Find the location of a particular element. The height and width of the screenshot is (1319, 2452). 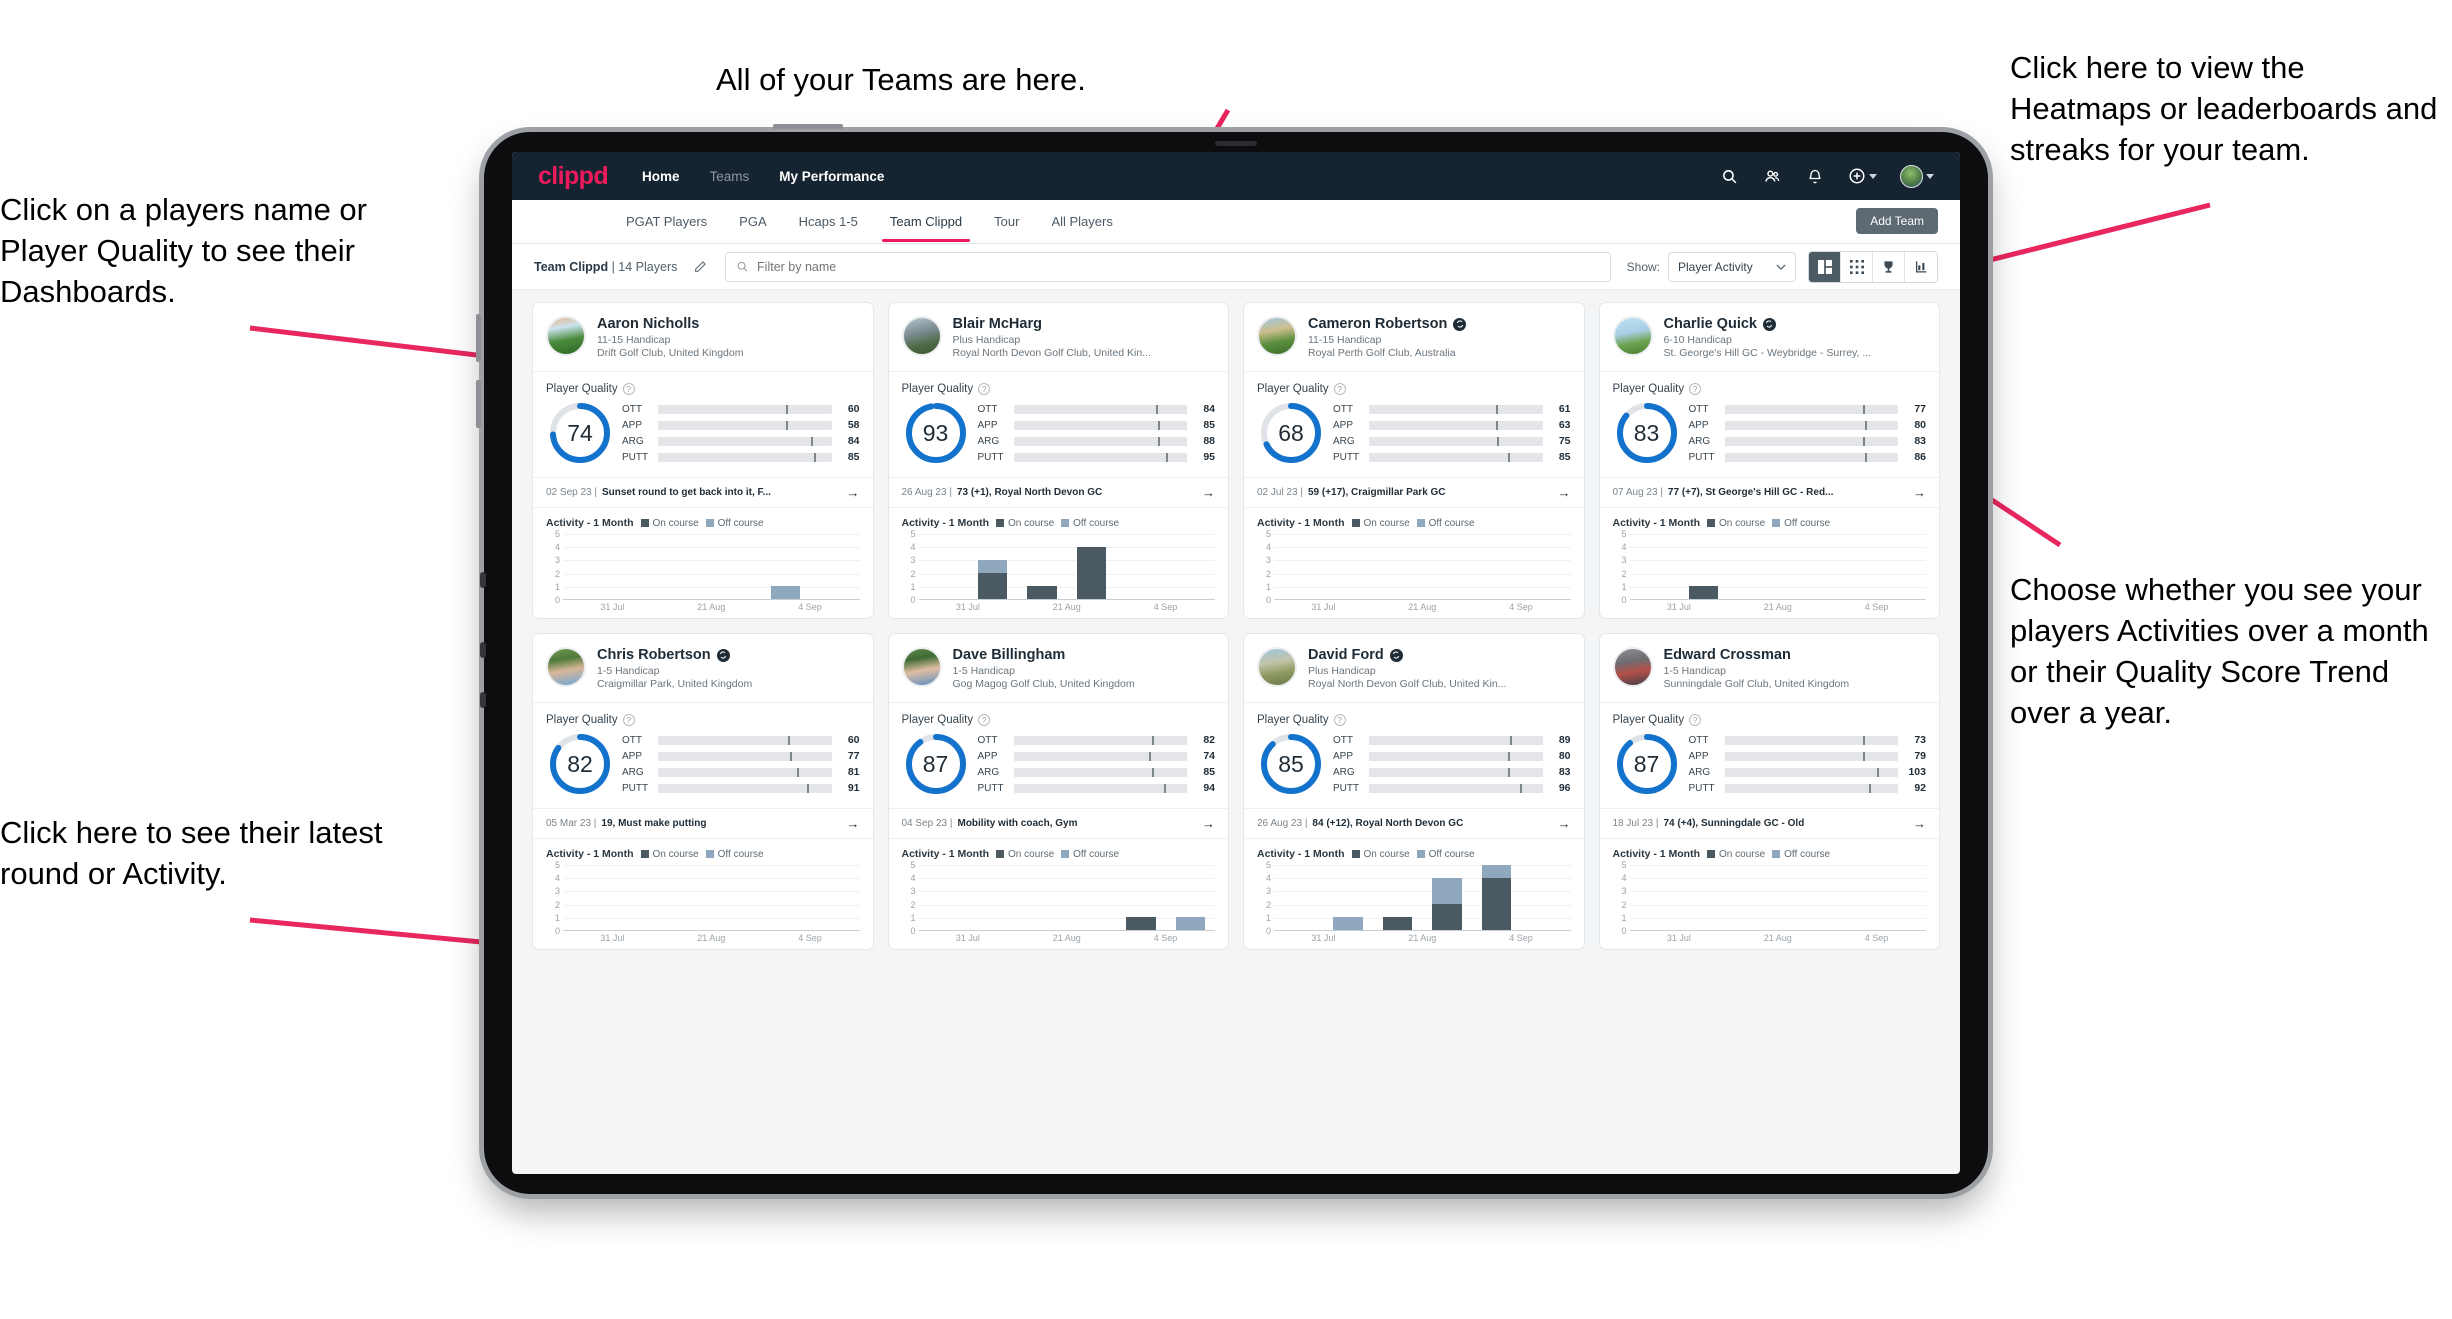

tab-pga: PGA is located at coordinates (752, 222).